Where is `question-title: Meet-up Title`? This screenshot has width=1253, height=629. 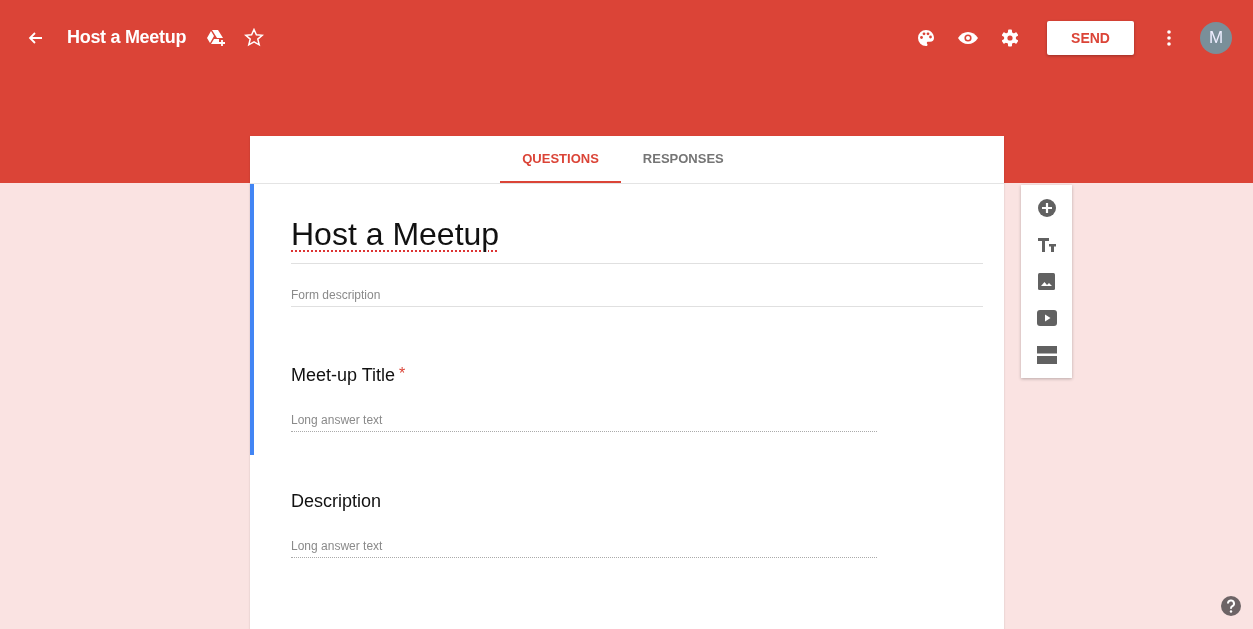
question-title: Meet-up Title is located at coordinates (343, 375).